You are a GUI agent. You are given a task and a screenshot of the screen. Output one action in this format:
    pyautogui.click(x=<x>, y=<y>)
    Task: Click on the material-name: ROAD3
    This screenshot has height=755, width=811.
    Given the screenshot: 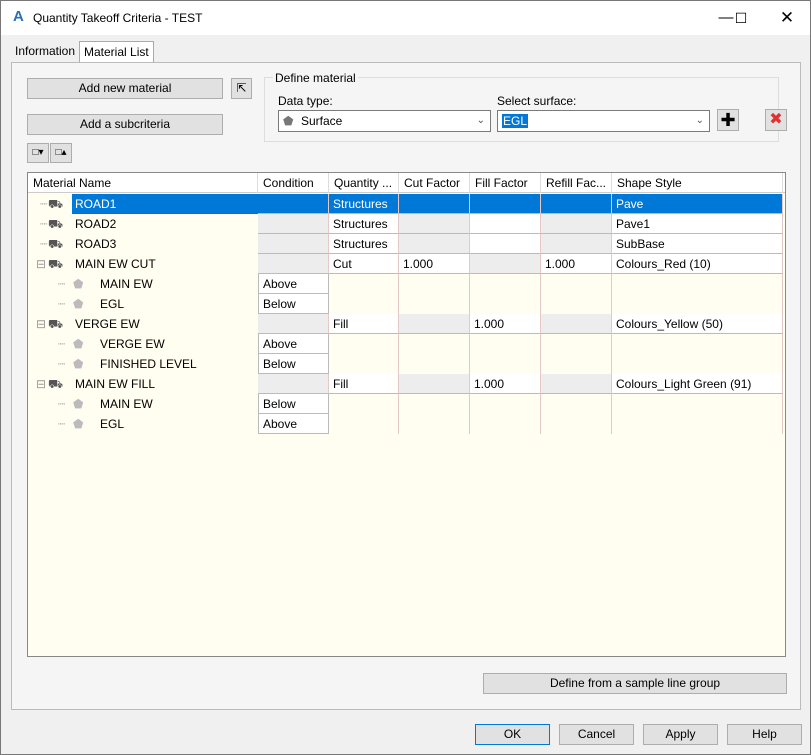 What is the action you would take?
    pyautogui.click(x=96, y=244)
    